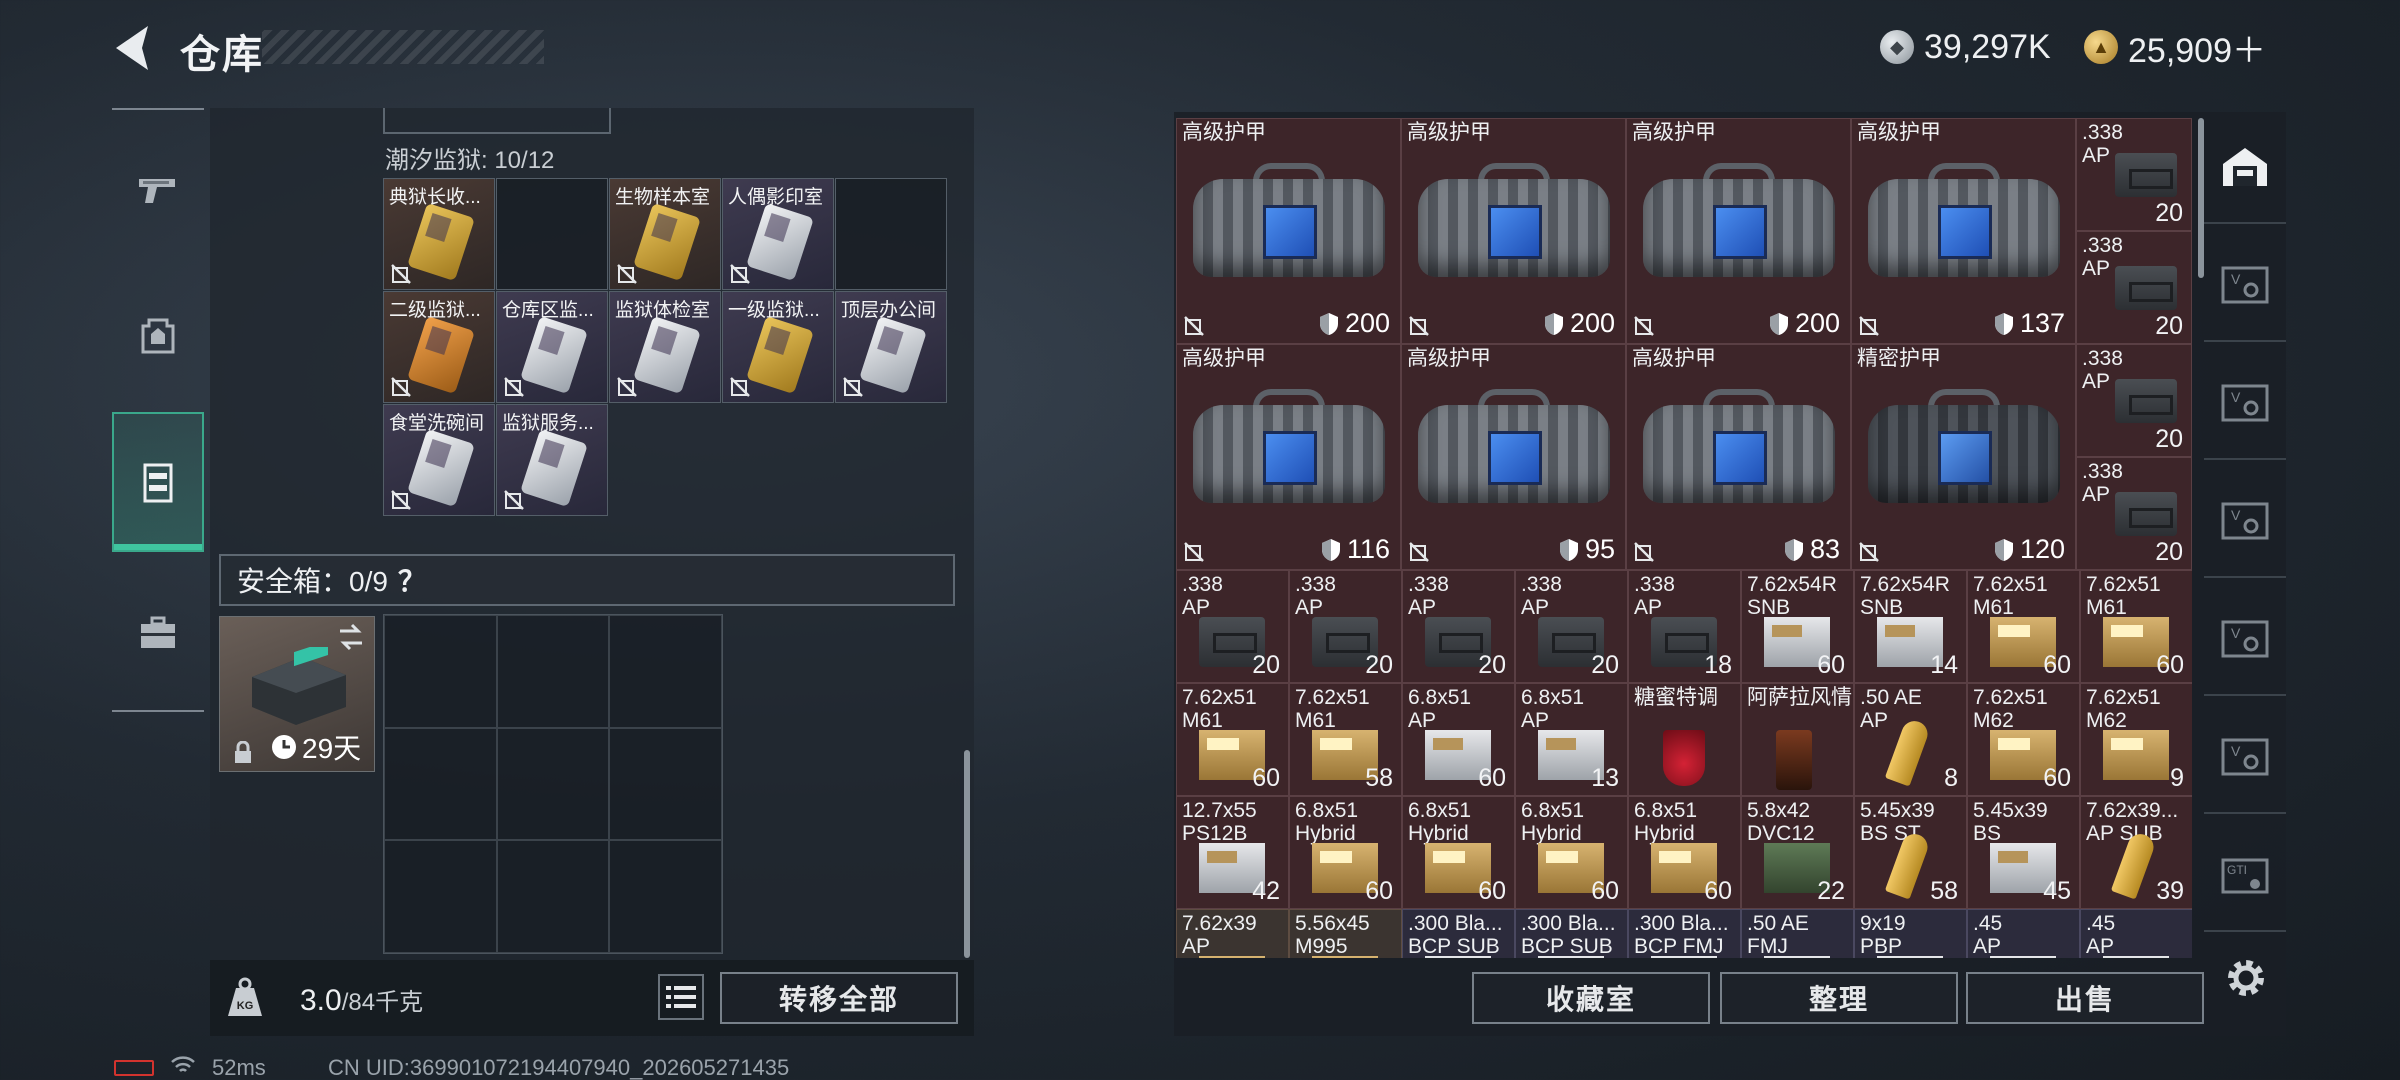 The width and height of the screenshot is (2400, 1080). Describe the element at coordinates (891, 347) in the screenshot. I see `keycard-item: 顶层办公间` at that location.